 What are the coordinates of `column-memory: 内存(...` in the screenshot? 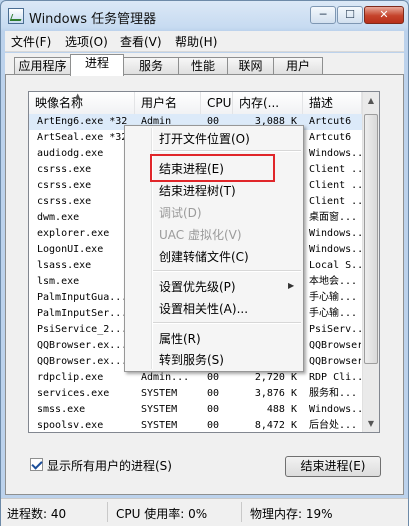 It's located at (268, 103).